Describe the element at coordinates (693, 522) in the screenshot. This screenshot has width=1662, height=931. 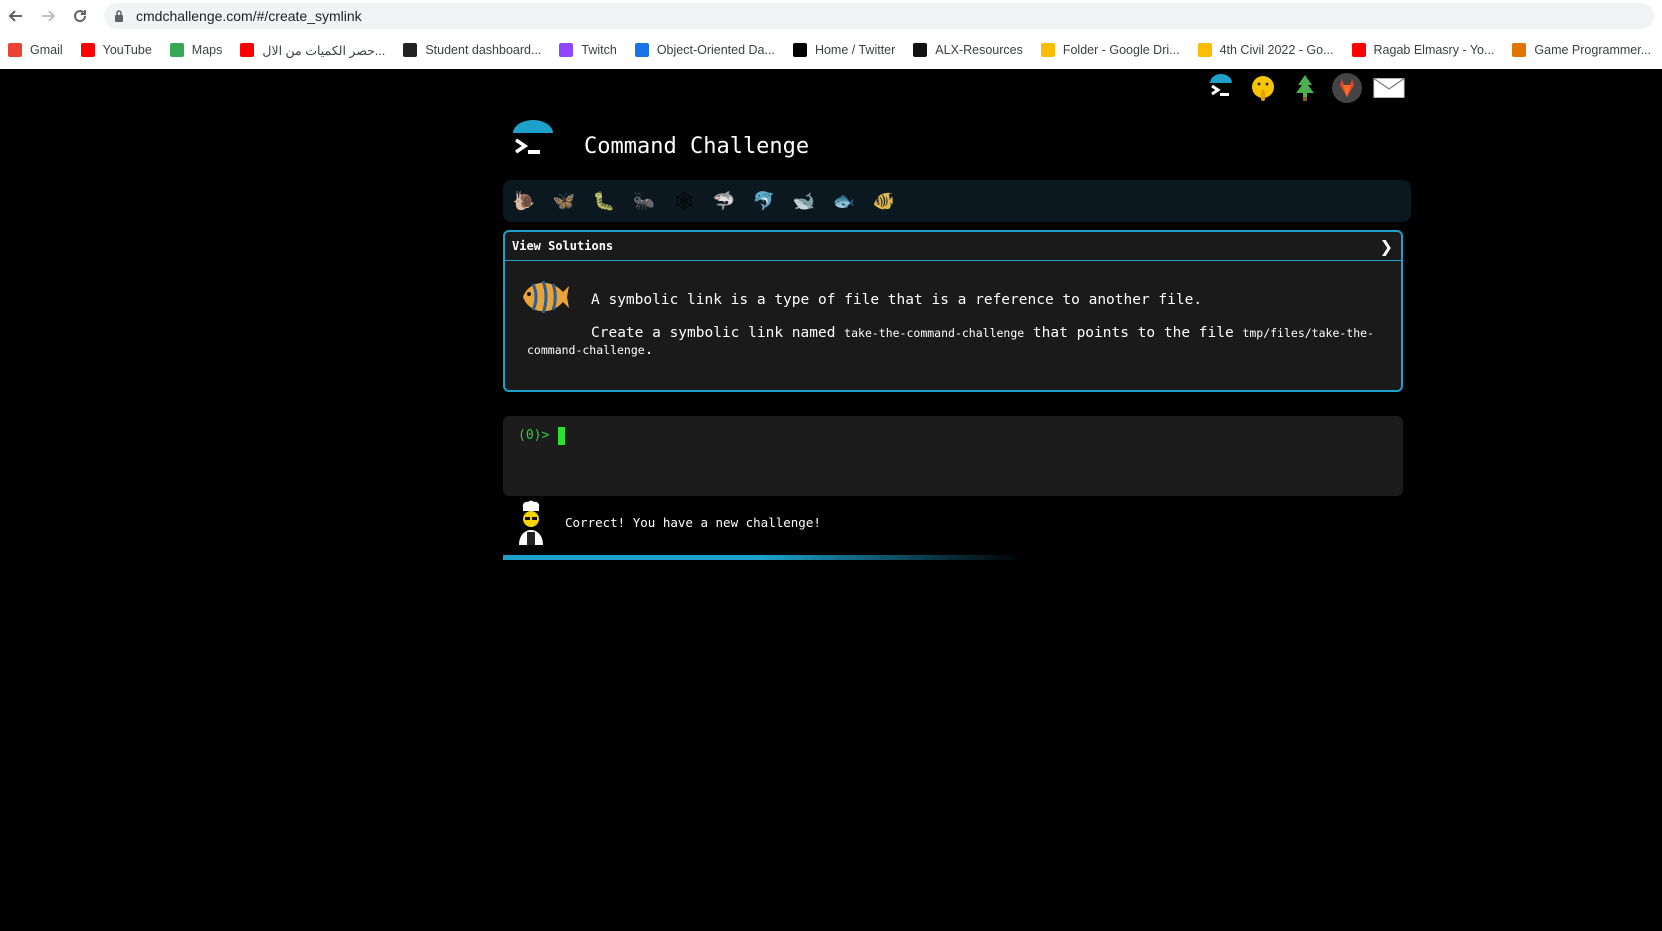
I see `feedback-message: Correct! You have a new challenge!` at that location.